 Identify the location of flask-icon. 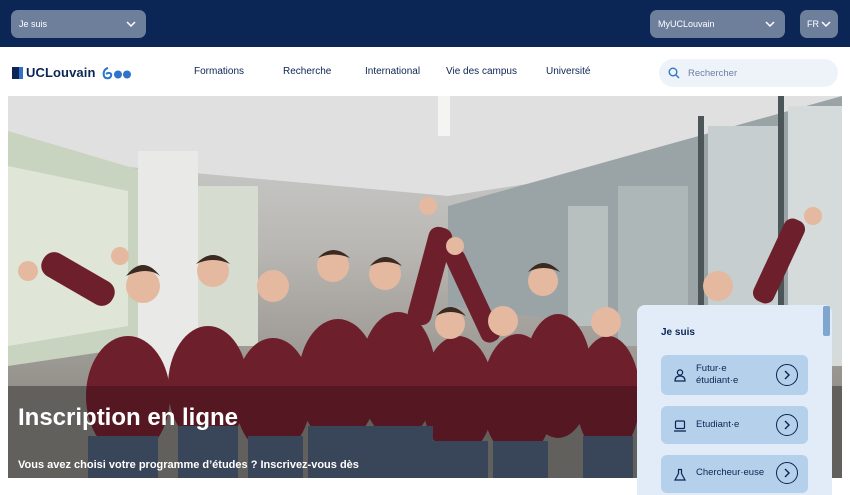
(680, 474).